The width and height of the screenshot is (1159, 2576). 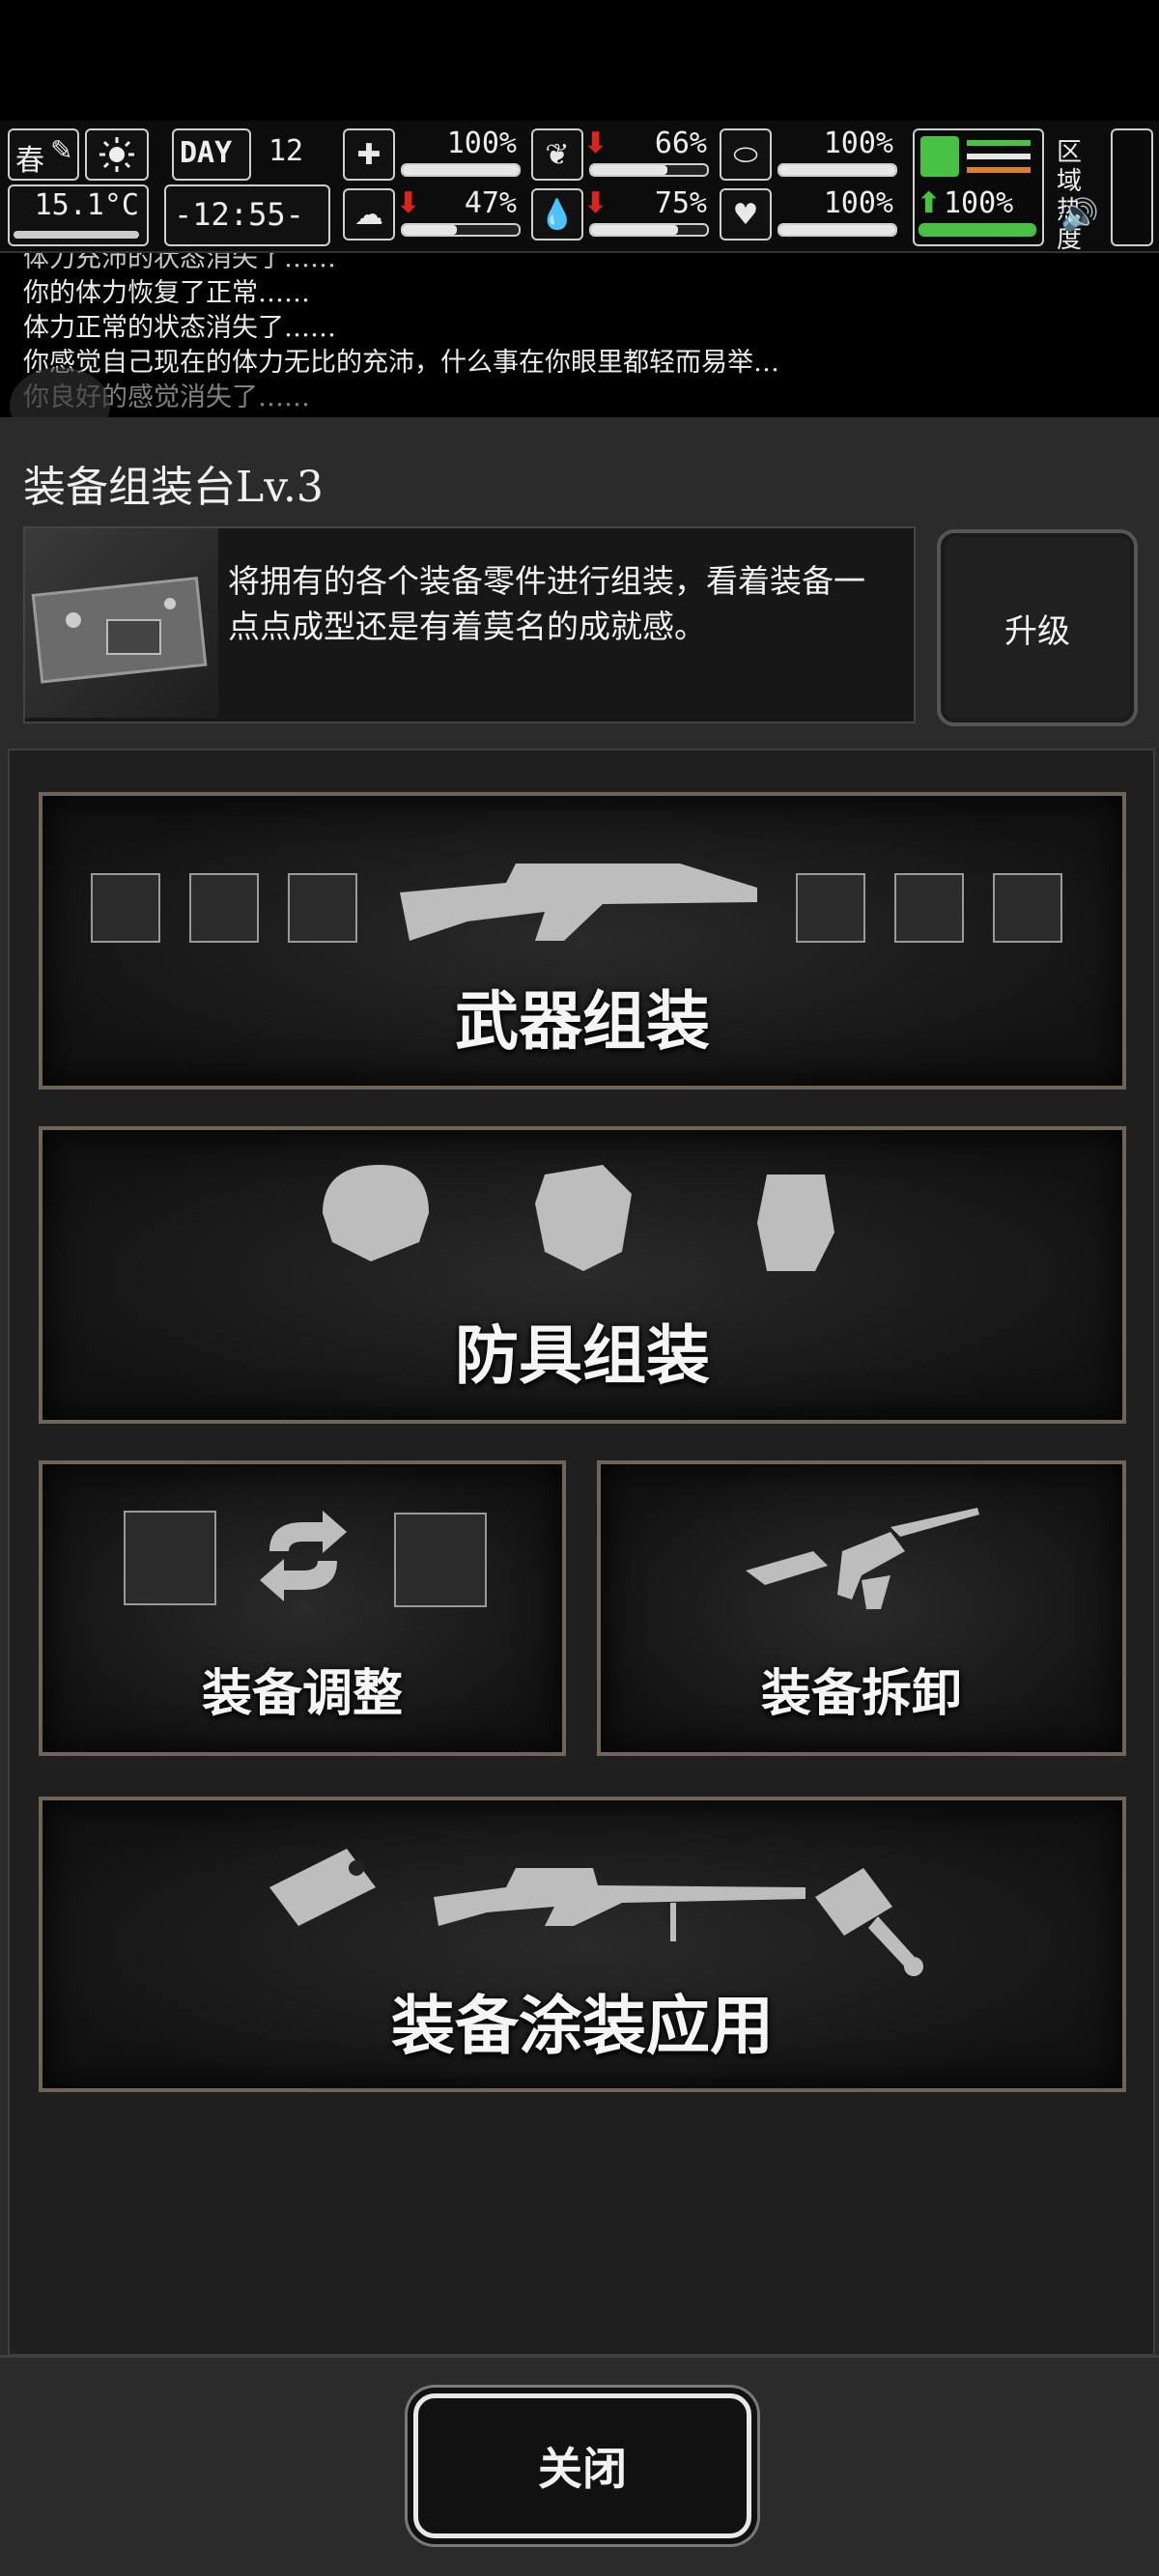 What do you see at coordinates (582, 1944) in the screenshot?
I see `equipment-paint-button: 装备涂装应用` at bounding box center [582, 1944].